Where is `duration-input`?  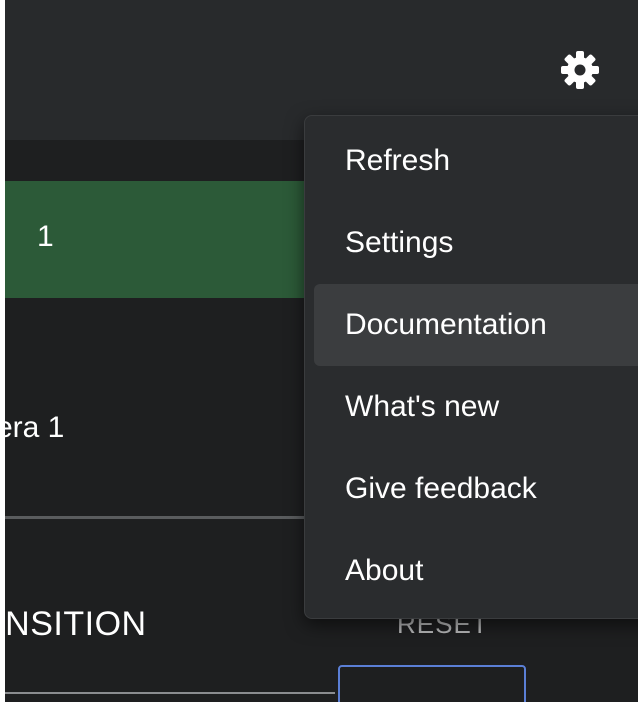
duration-input is located at coordinates (432, 683).